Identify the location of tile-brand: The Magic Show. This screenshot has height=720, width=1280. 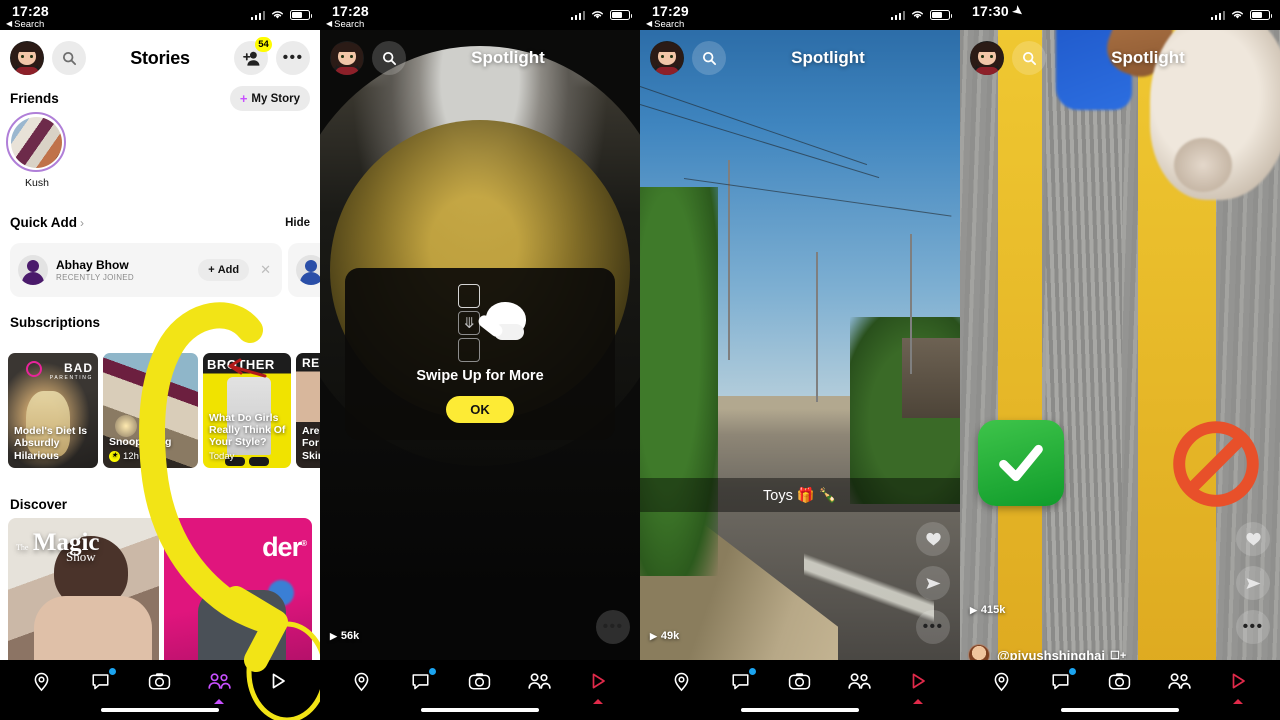
(58, 546).